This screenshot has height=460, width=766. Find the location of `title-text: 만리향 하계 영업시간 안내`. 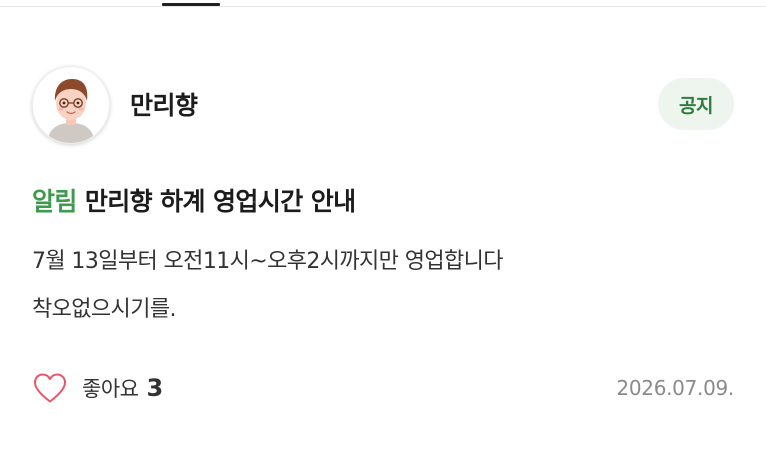

title-text: 만리향 하계 영업시간 안내 is located at coordinates (220, 201).